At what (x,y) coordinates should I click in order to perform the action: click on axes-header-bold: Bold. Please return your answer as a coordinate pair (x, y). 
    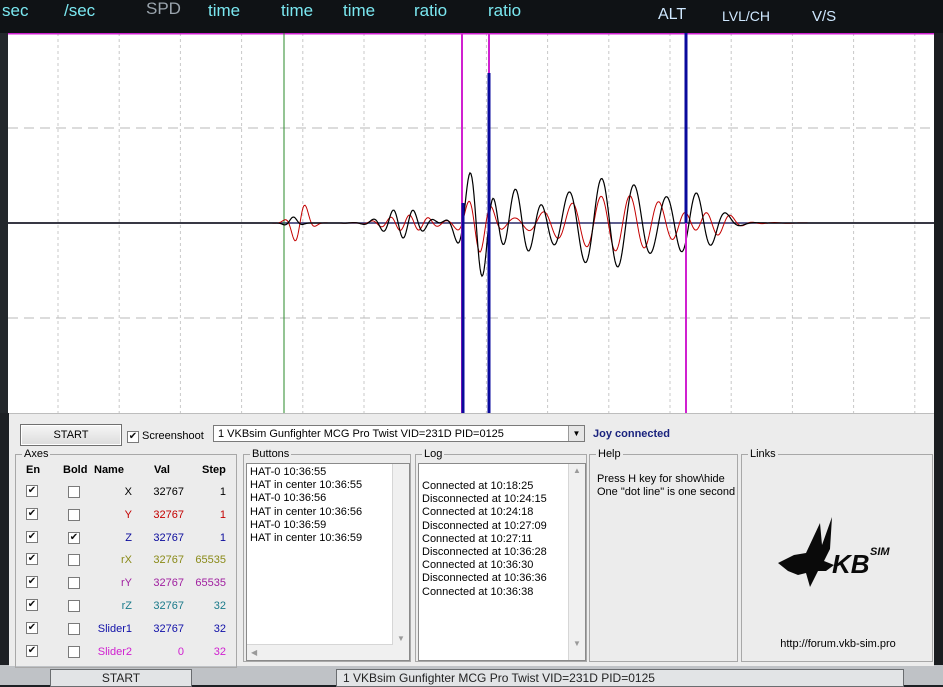
    Looking at the image, I should click on (75, 470).